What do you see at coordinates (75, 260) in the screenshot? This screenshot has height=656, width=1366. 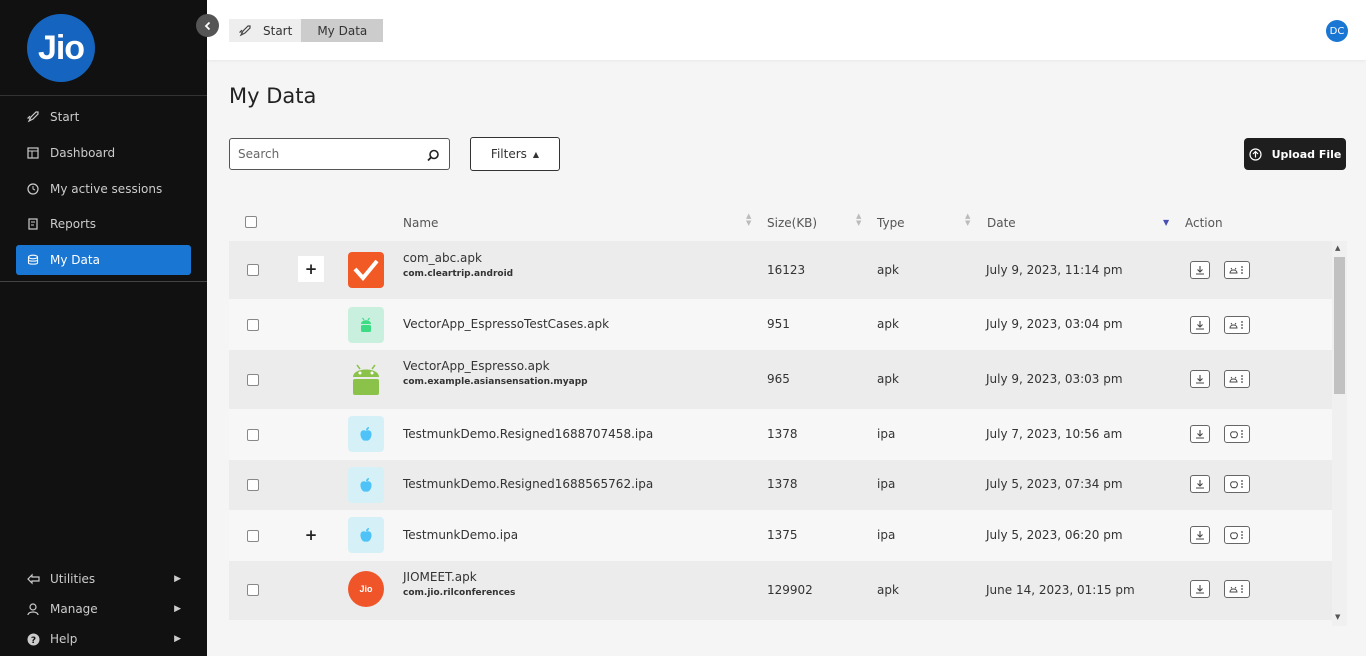 I see `sidebar-item-label: My Data` at bounding box center [75, 260].